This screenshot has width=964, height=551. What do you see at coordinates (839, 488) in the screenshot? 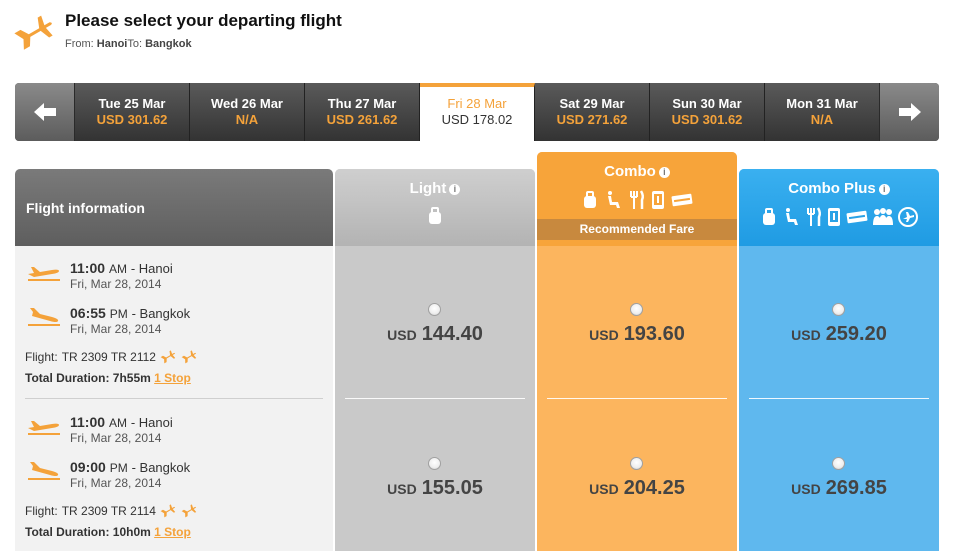
I see `fare-price: USD 269.85` at bounding box center [839, 488].